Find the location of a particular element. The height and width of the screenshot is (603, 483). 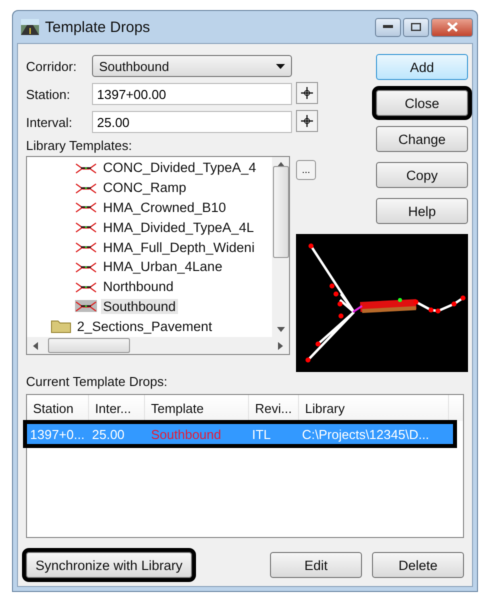

input-field: 25.00 is located at coordinates (192, 122).